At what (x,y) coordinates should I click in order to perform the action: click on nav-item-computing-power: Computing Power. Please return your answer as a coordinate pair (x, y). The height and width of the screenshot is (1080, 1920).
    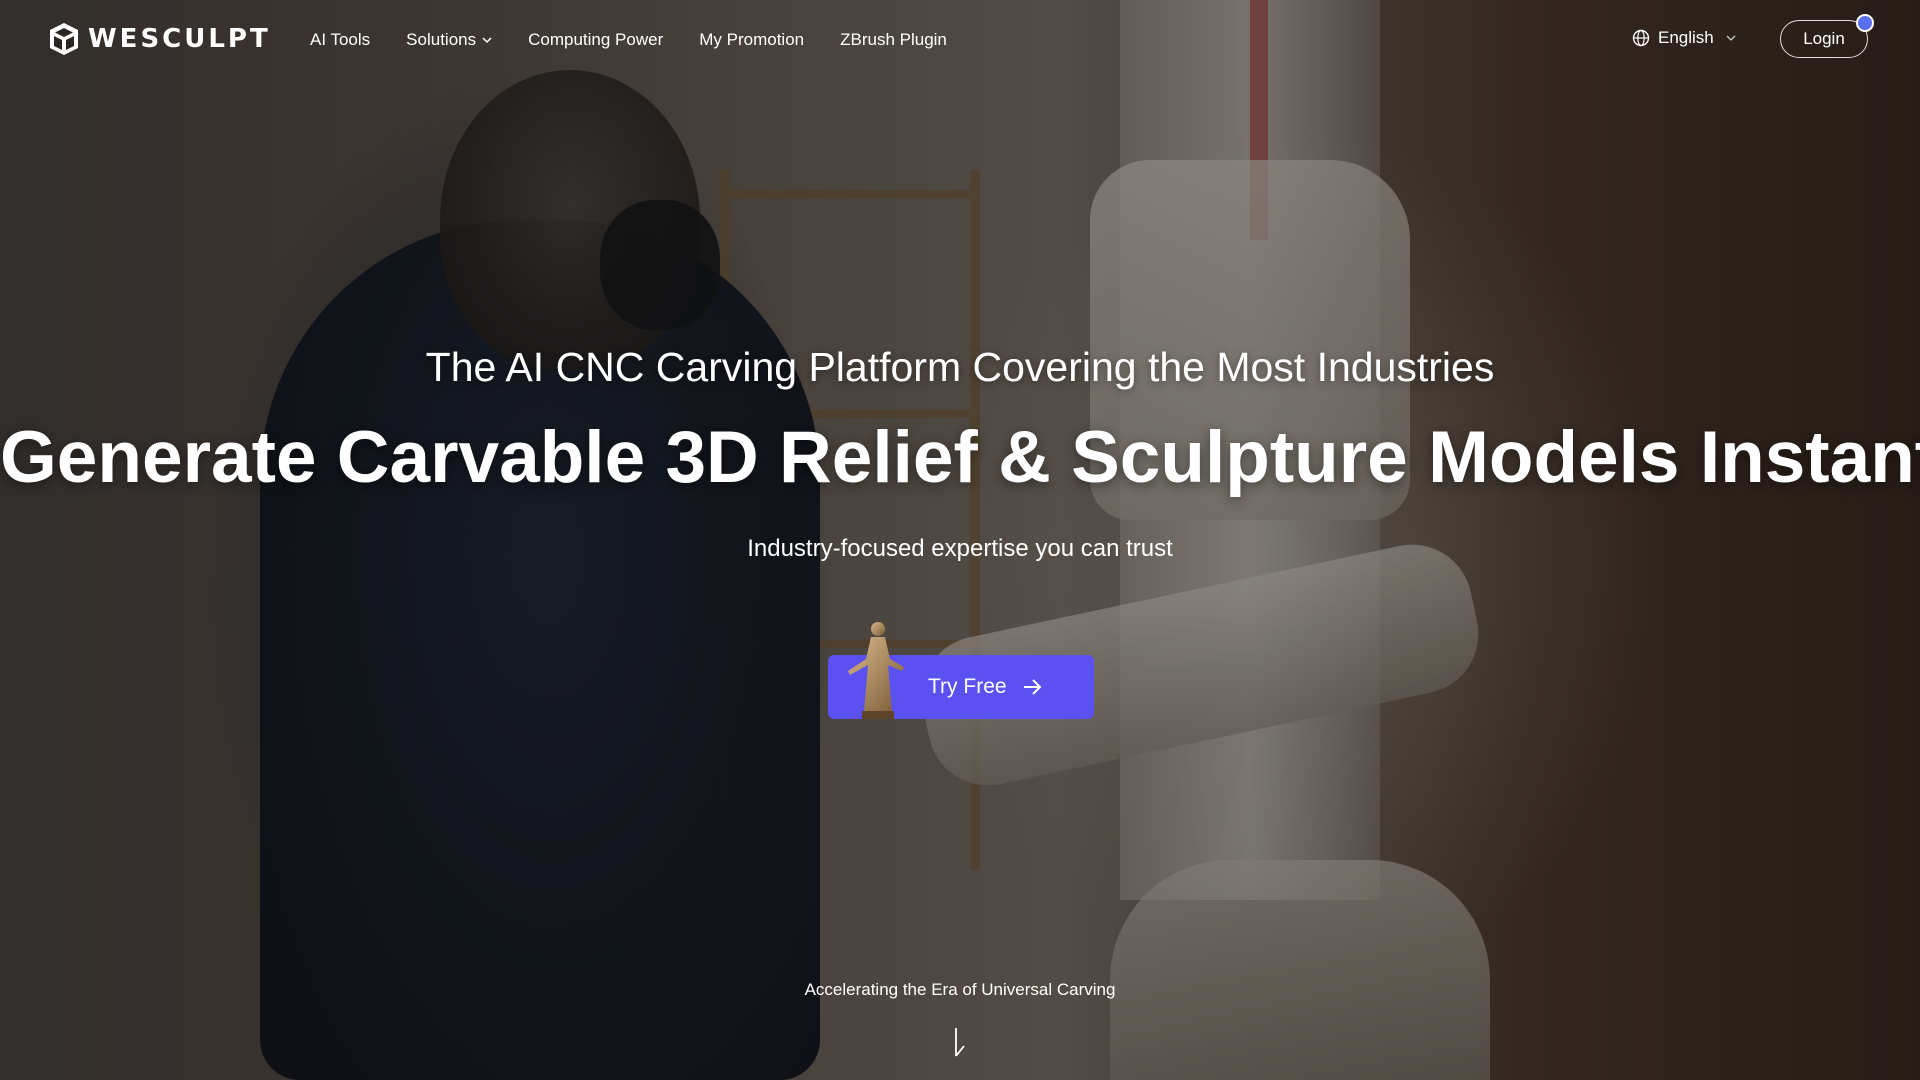
    Looking at the image, I should click on (595, 40).